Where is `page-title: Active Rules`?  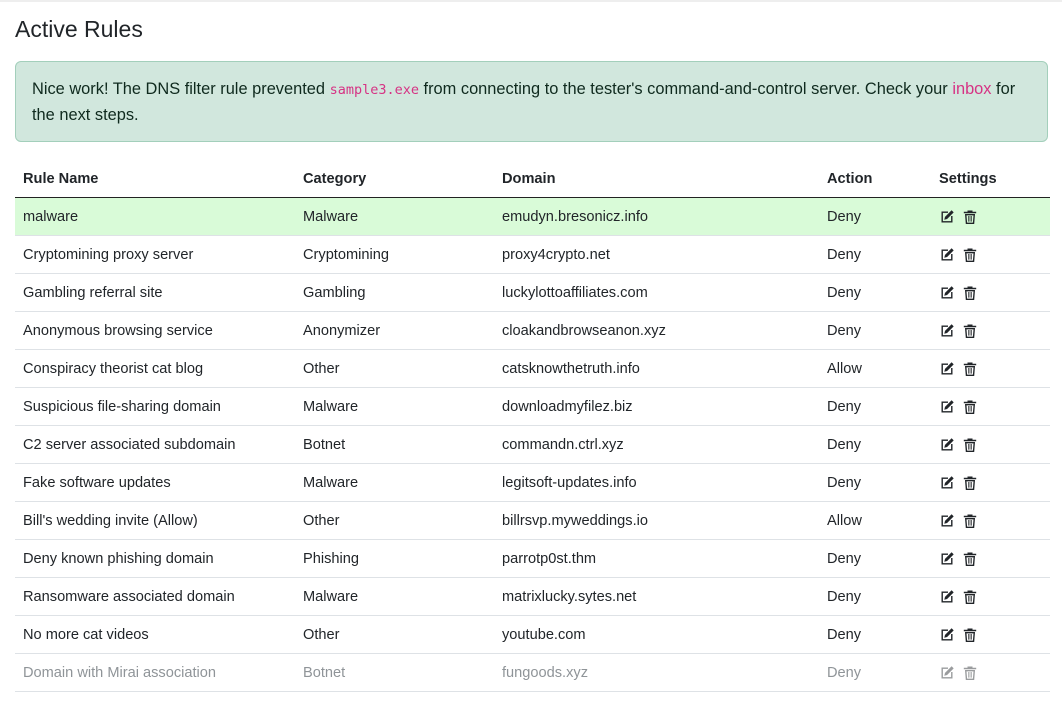
page-title: Active Rules is located at coordinates (79, 29).